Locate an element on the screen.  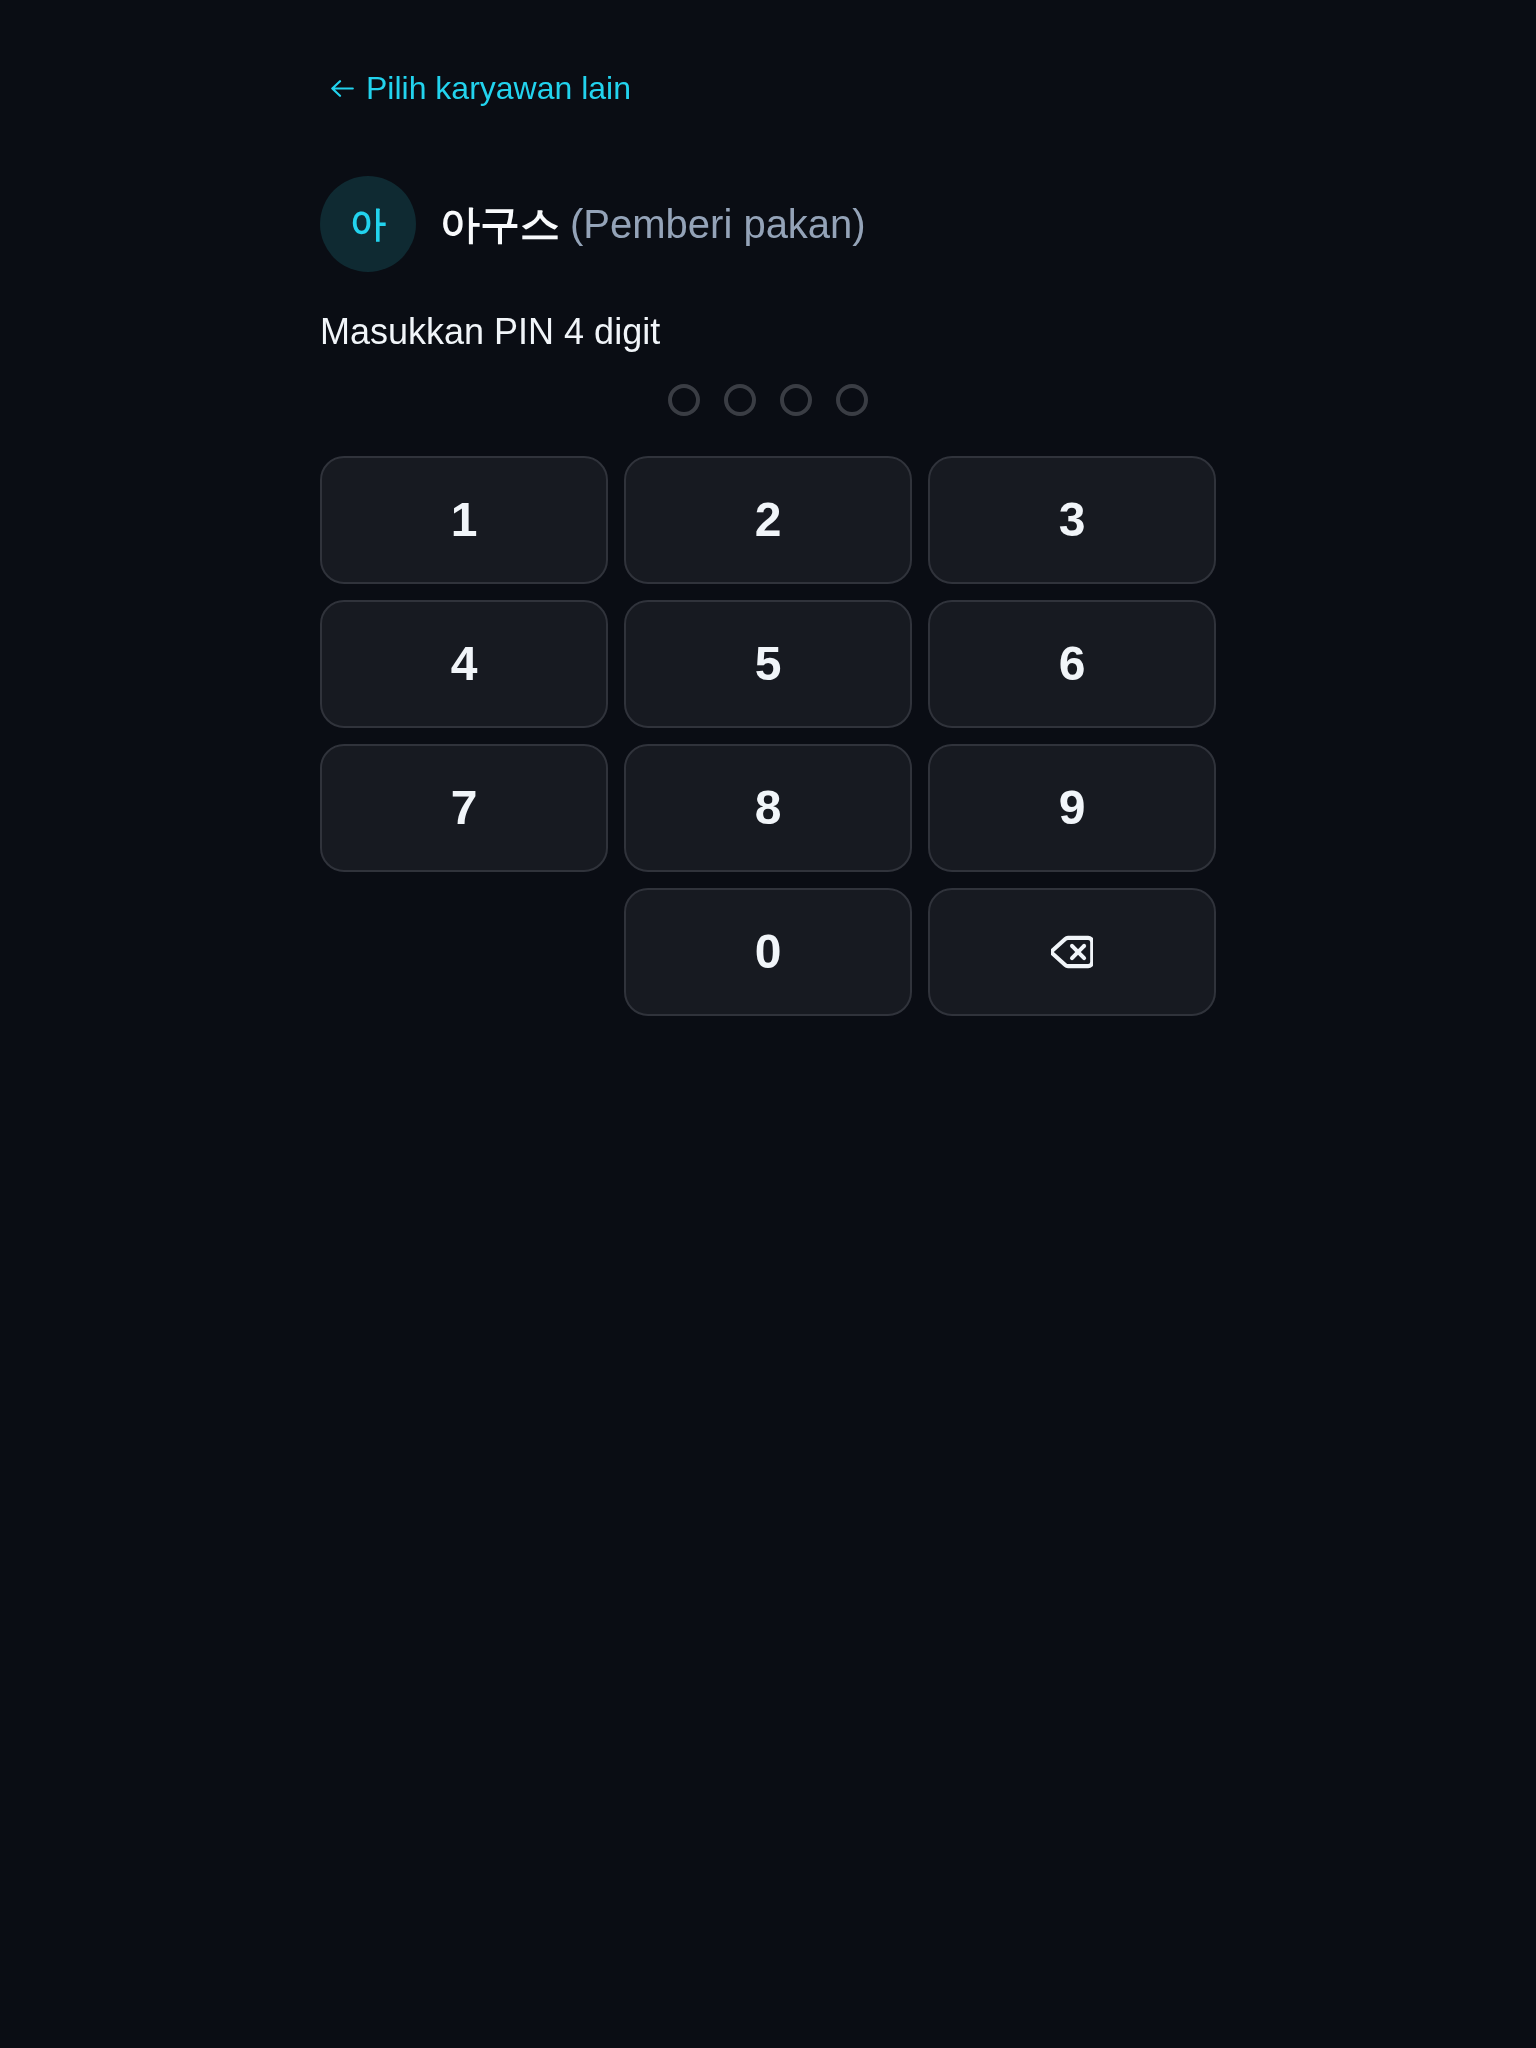
employee-role: (Pemberi pakan) is located at coordinates (718, 224).